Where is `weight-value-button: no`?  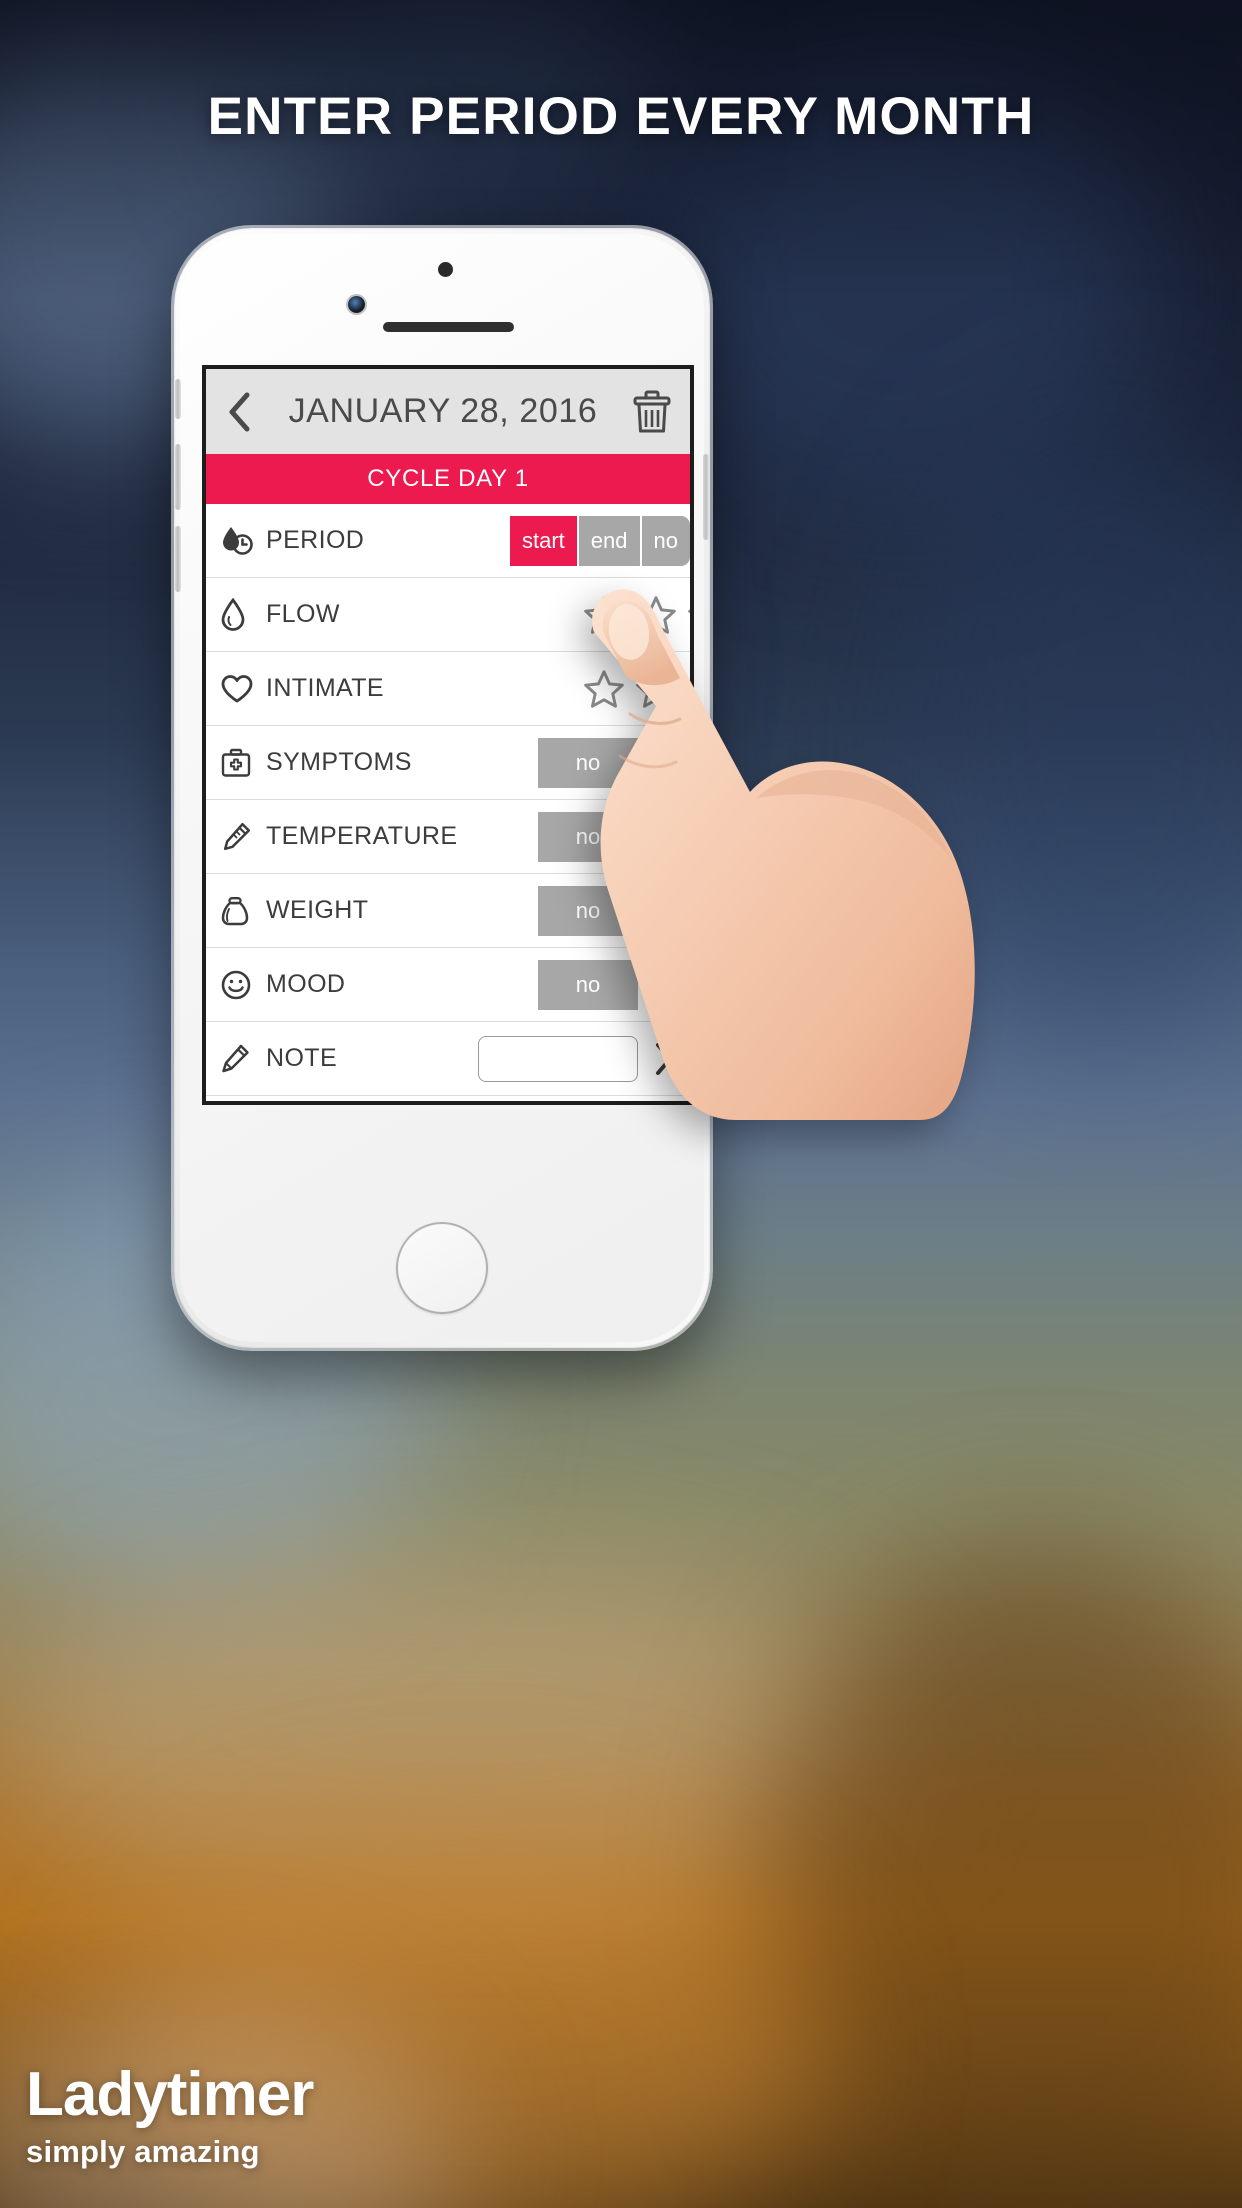
weight-value-button: no is located at coordinates (588, 910).